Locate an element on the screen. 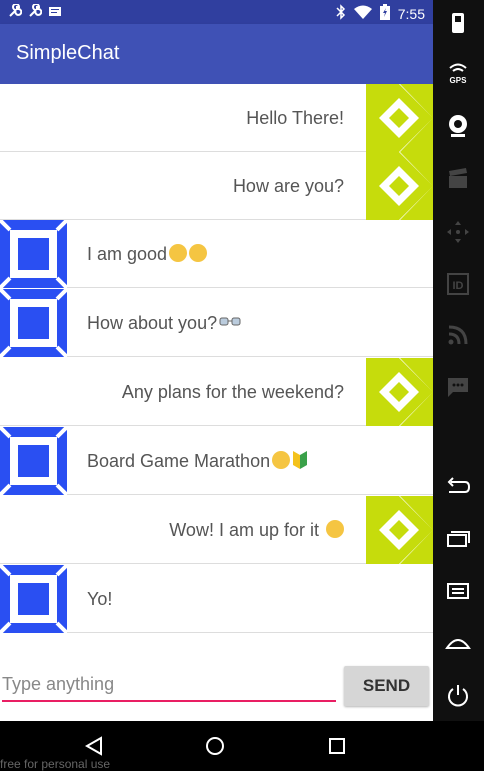 The image size is (484, 771). message-text: Wow! I am up for it is located at coordinates (256, 530).